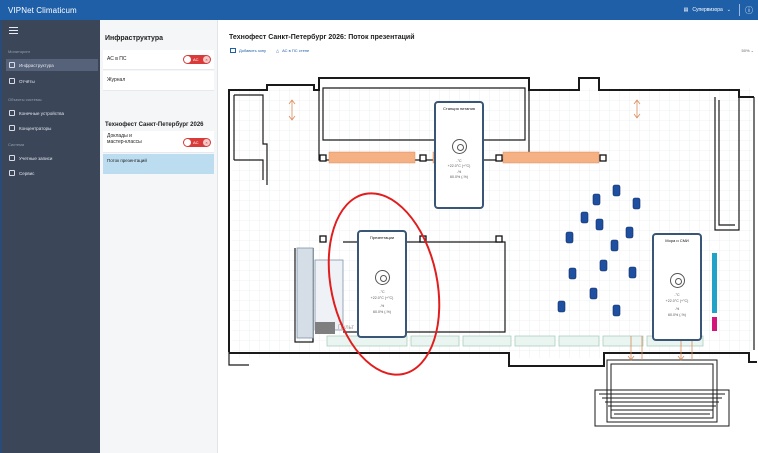 The width and height of the screenshot is (758, 453). What do you see at coordinates (116, 80) in the screenshot?
I see `tree-item-label: Журнал` at bounding box center [116, 80].